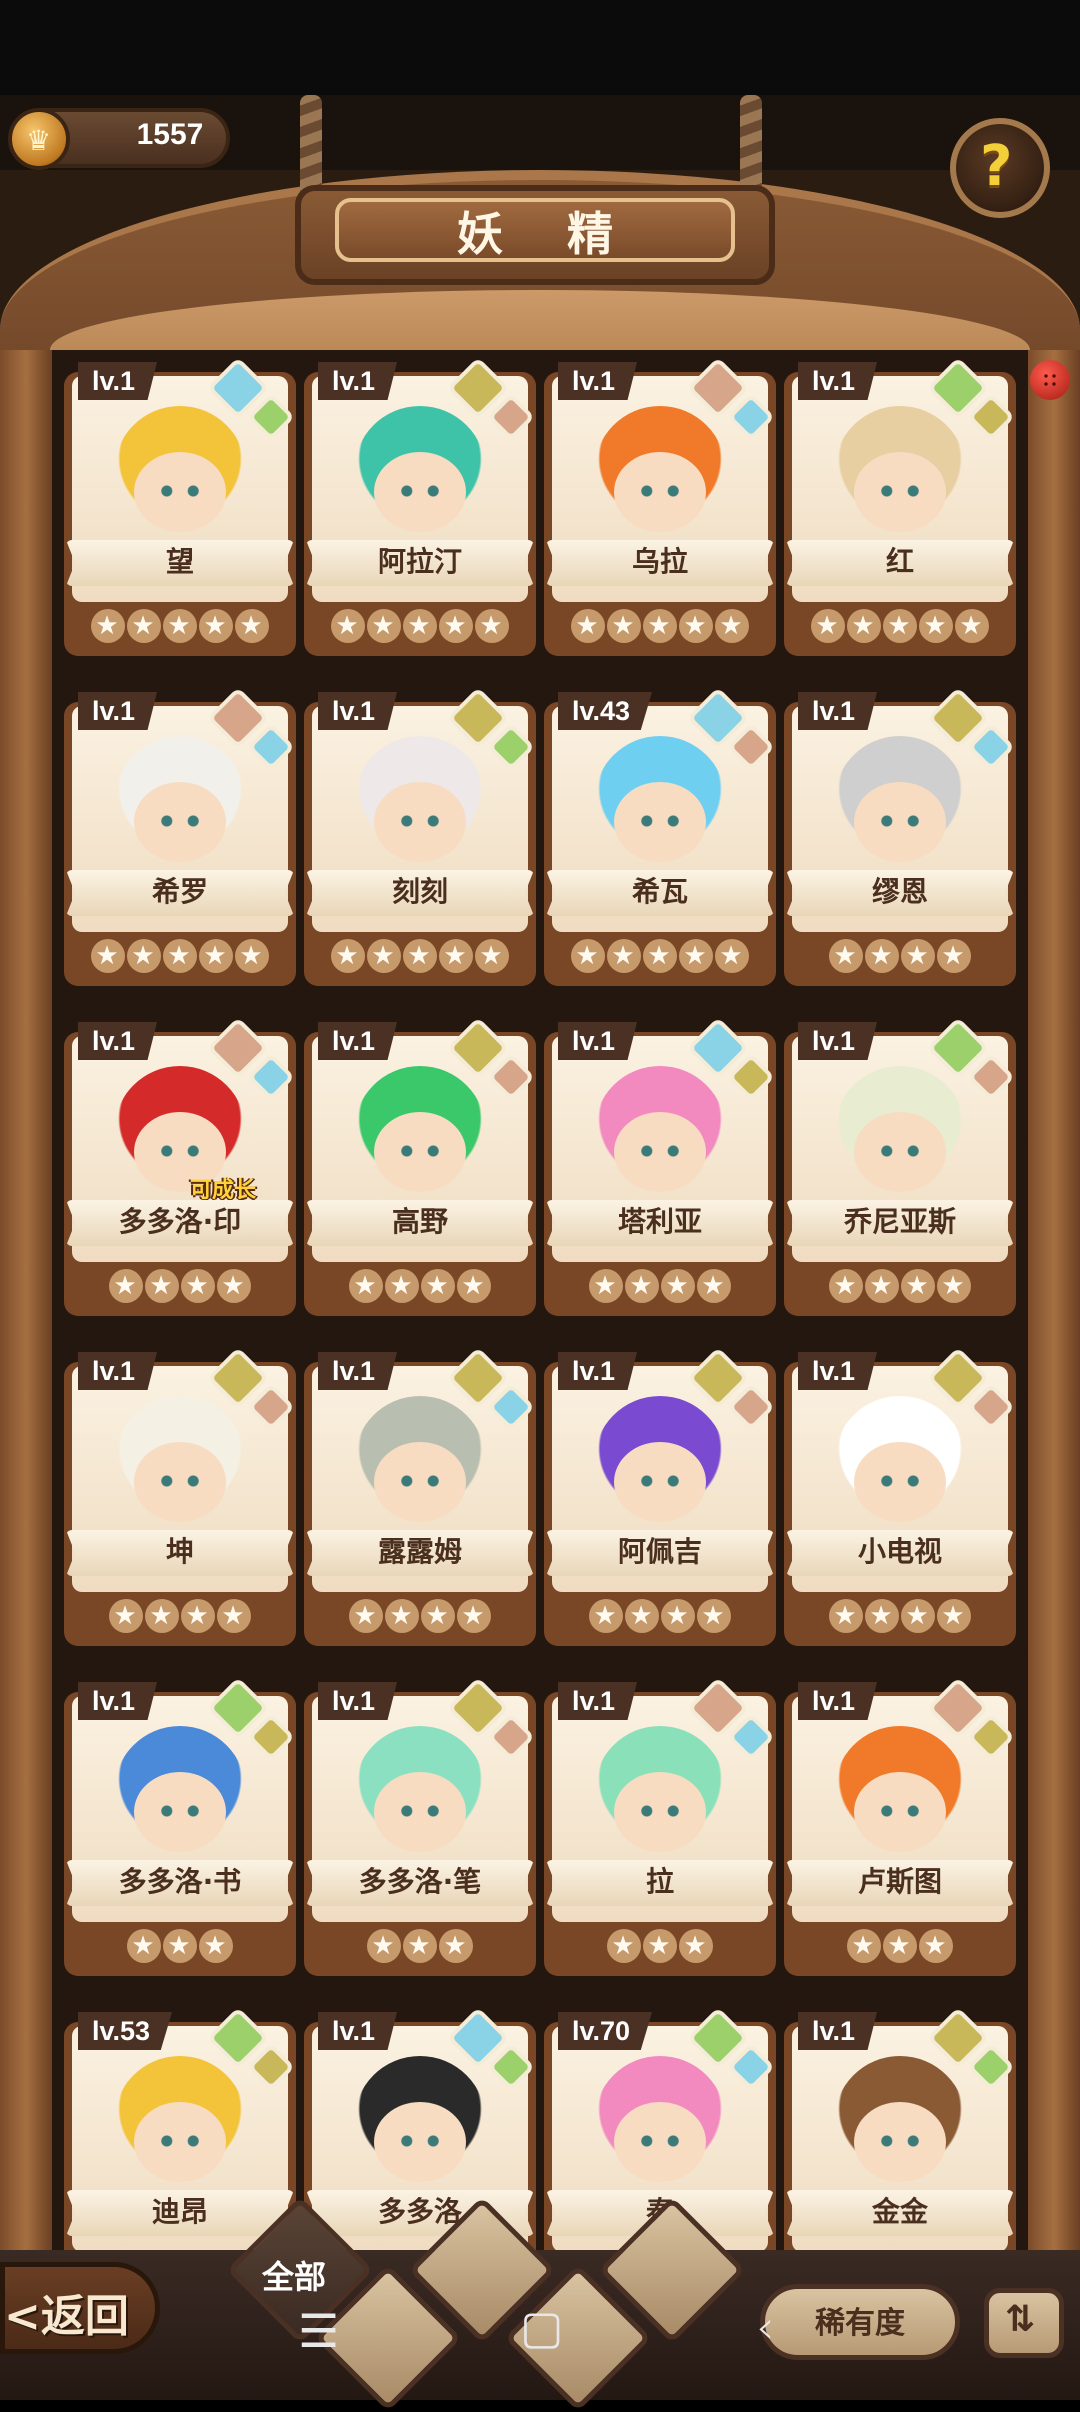  What do you see at coordinates (1000, 168) in the screenshot?
I see `help-button: ?` at bounding box center [1000, 168].